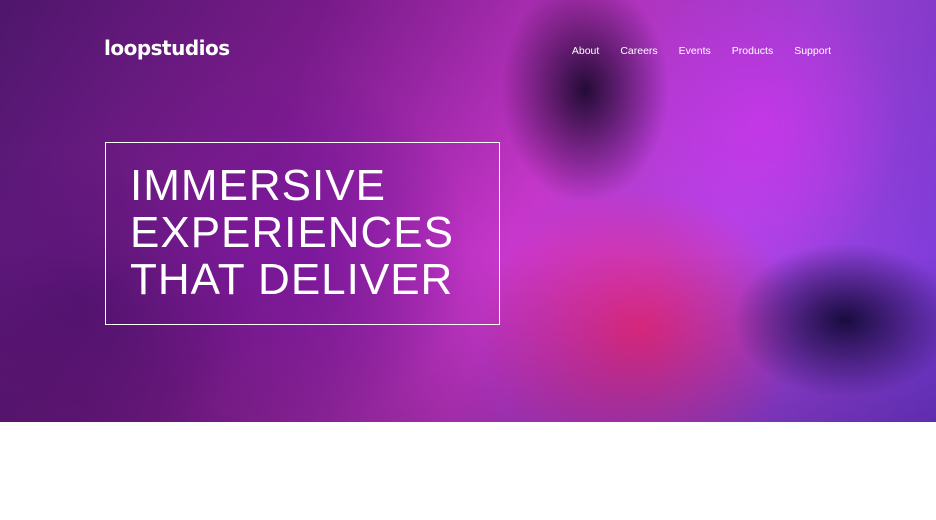 The height and width of the screenshot is (520, 936). What do you see at coordinates (638, 51) in the screenshot?
I see `nav-link-careers: Careers` at bounding box center [638, 51].